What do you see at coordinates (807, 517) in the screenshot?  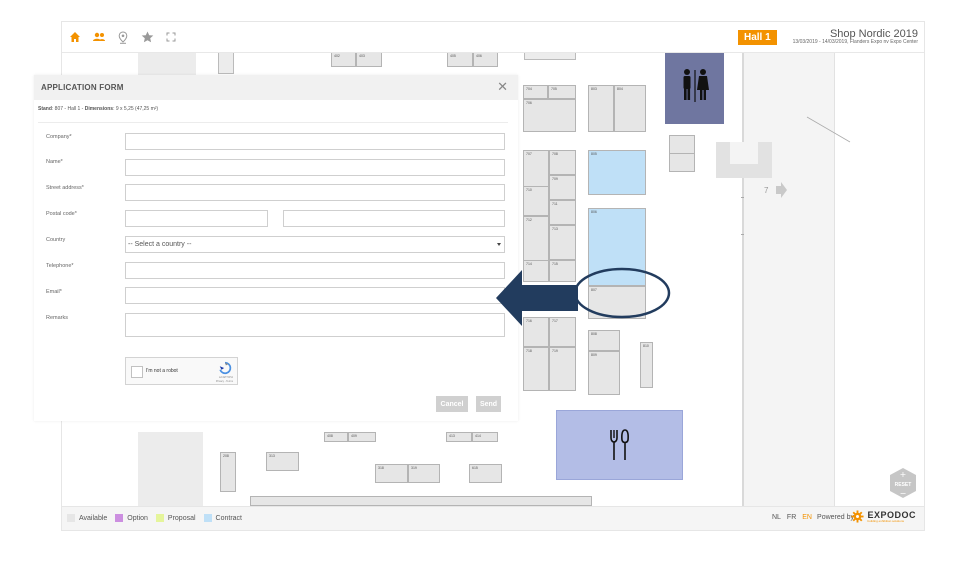 I see `lang-en: EN` at bounding box center [807, 517].